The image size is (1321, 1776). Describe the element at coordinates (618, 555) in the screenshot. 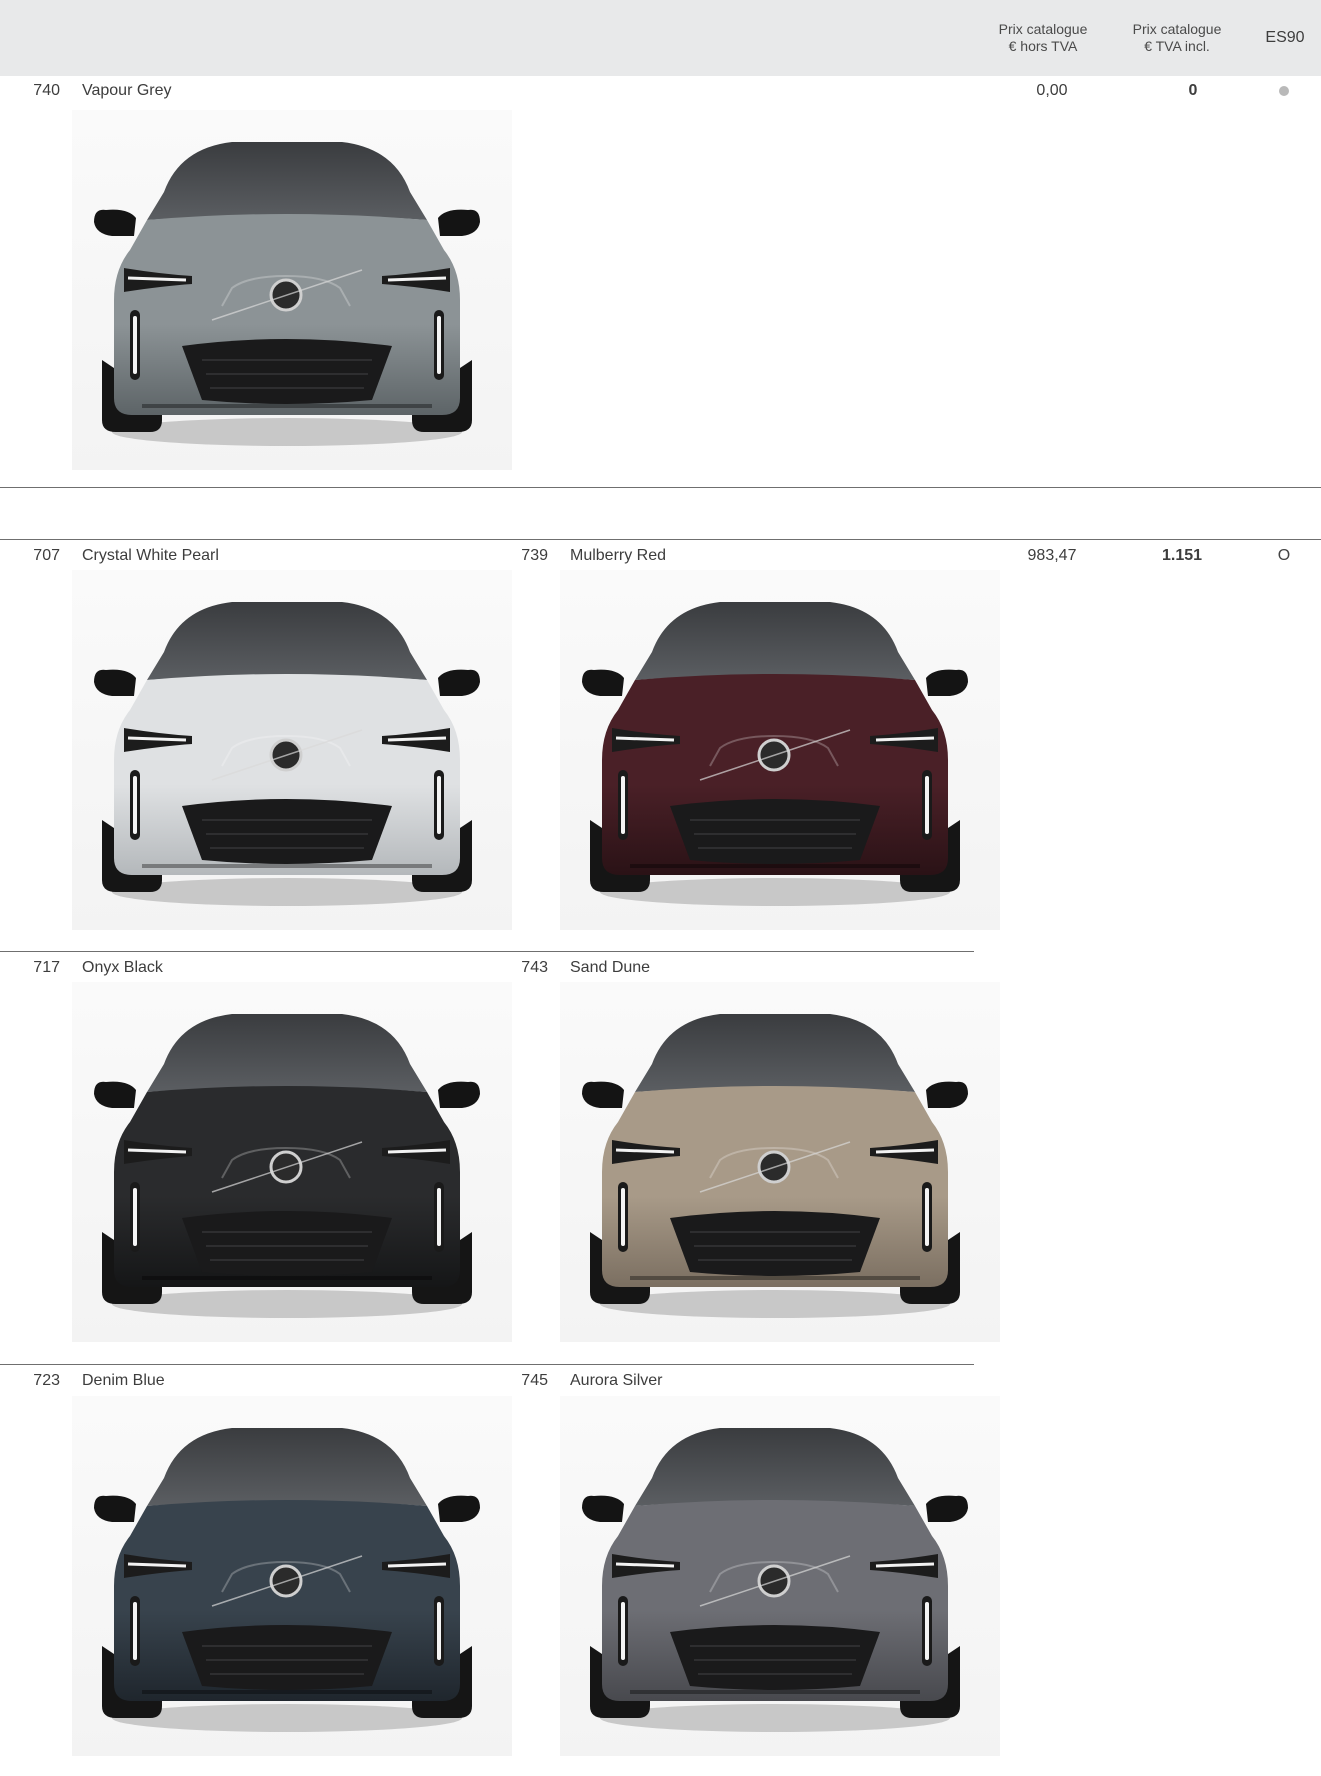

I see `color-name: Mulberry Red` at that location.